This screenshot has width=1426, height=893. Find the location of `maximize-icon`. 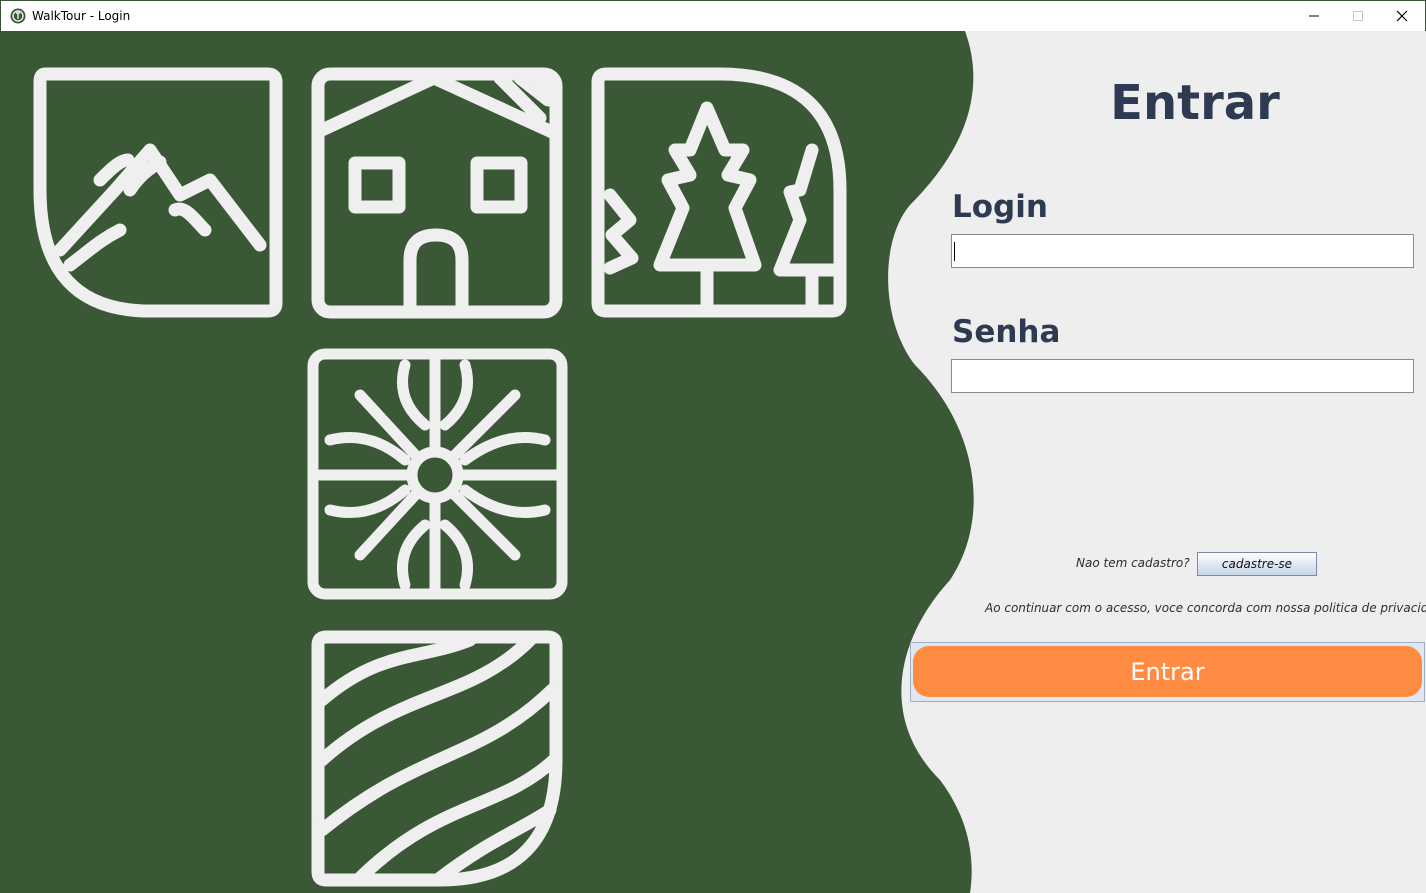

maximize-icon is located at coordinates (1358, 16).